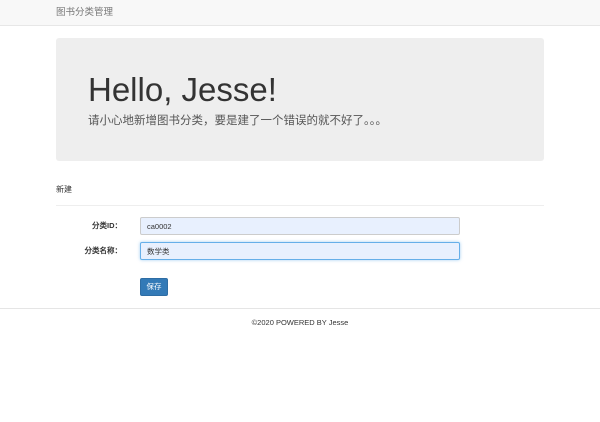 This screenshot has width=600, height=422. What do you see at coordinates (300, 205) in the screenshot?
I see `section-divider` at bounding box center [300, 205].